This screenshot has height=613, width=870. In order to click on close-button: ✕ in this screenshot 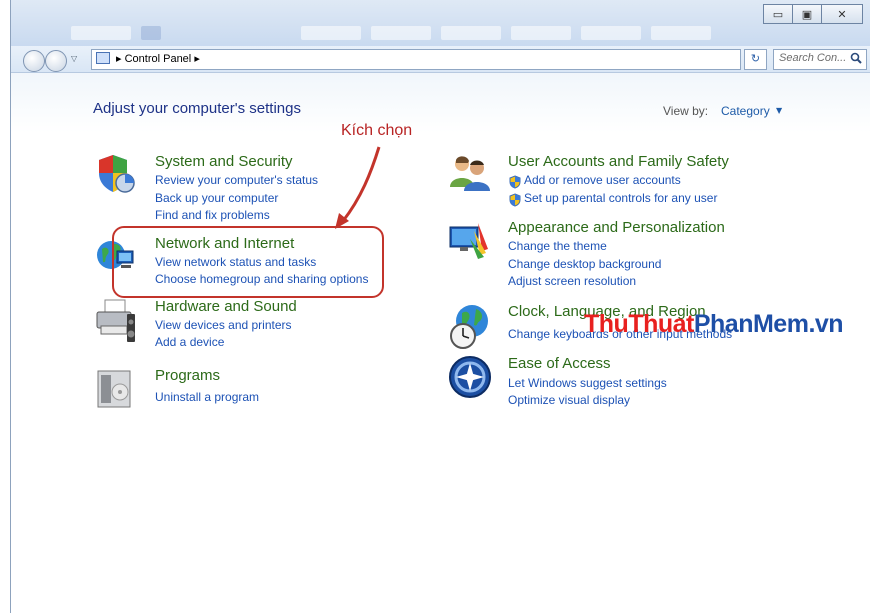, I will do `click(842, 14)`.